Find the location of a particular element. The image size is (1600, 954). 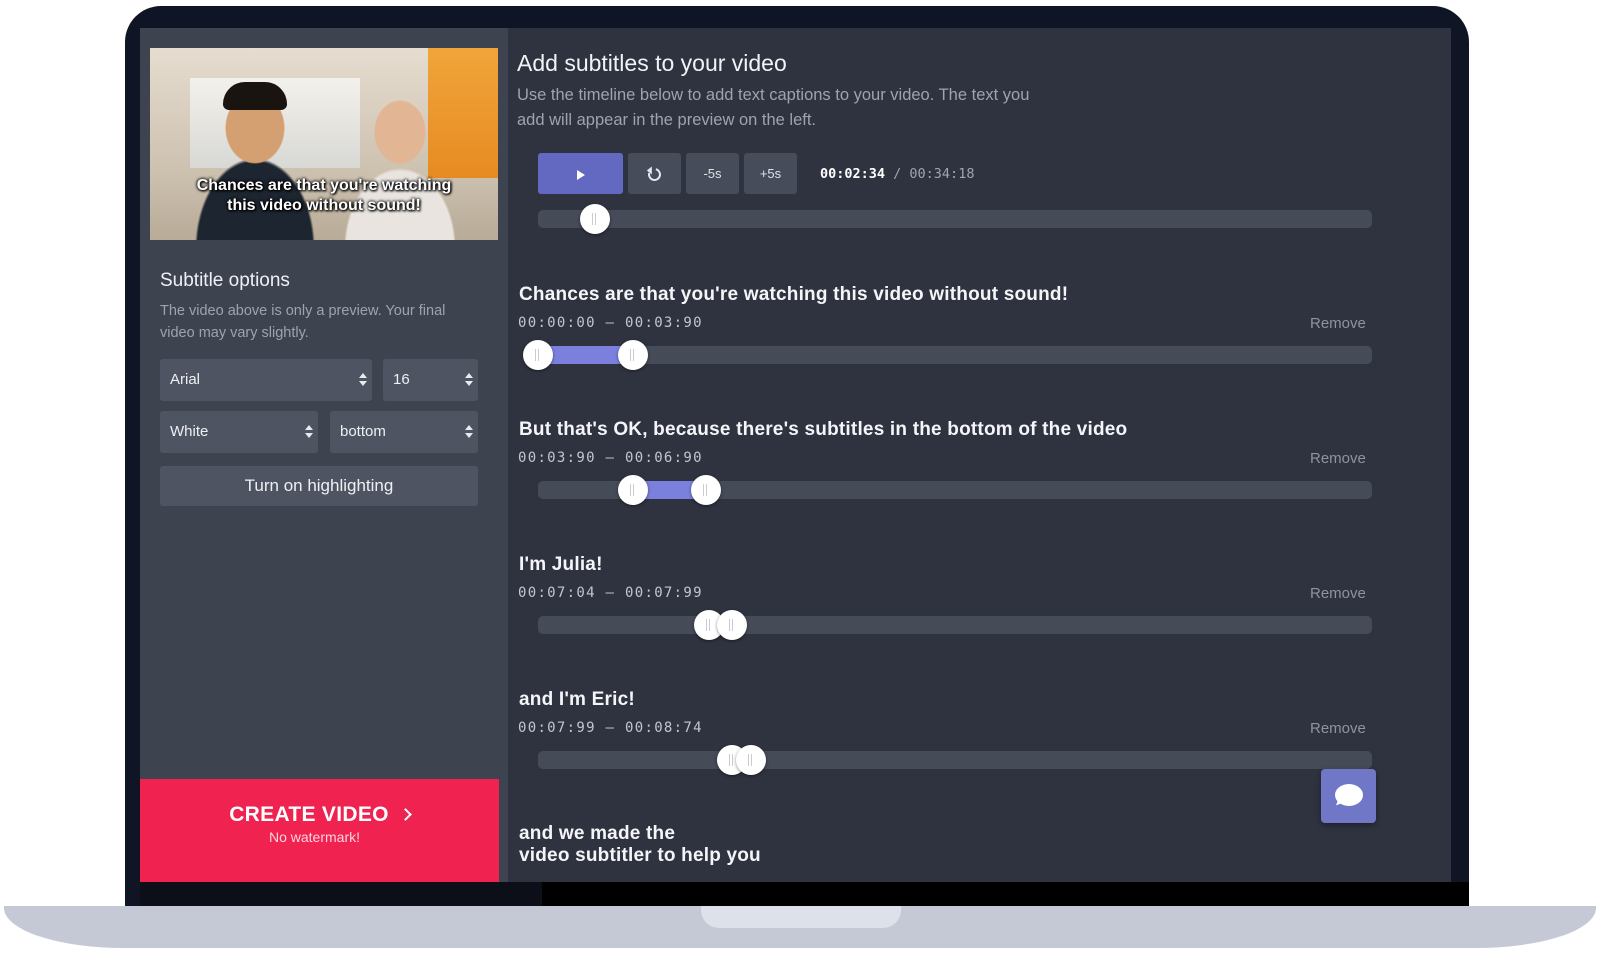

chat-icon-tail is located at coordinates (1341, 803).